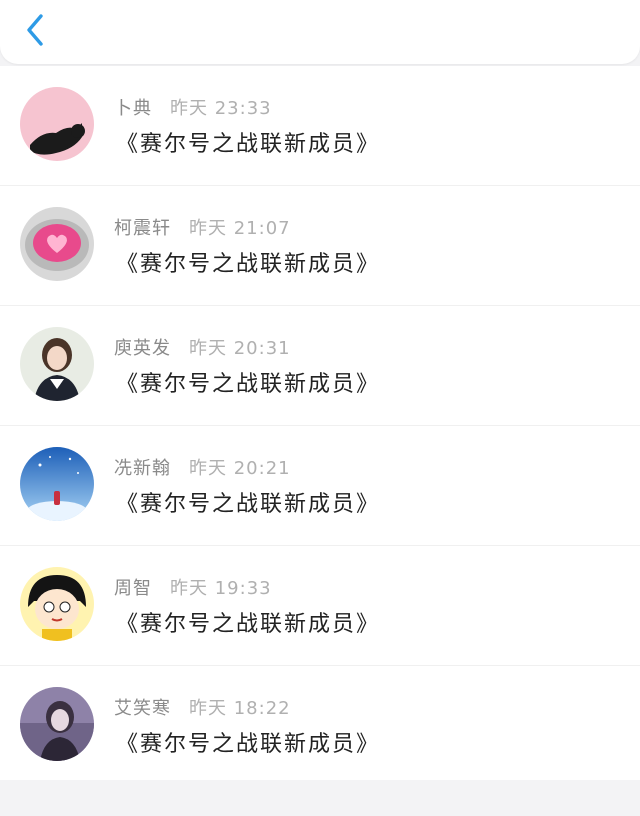 The height and width of the screenshot is (816, 640). I want to click on cartoon-girl-avatar, so click(57, 604).